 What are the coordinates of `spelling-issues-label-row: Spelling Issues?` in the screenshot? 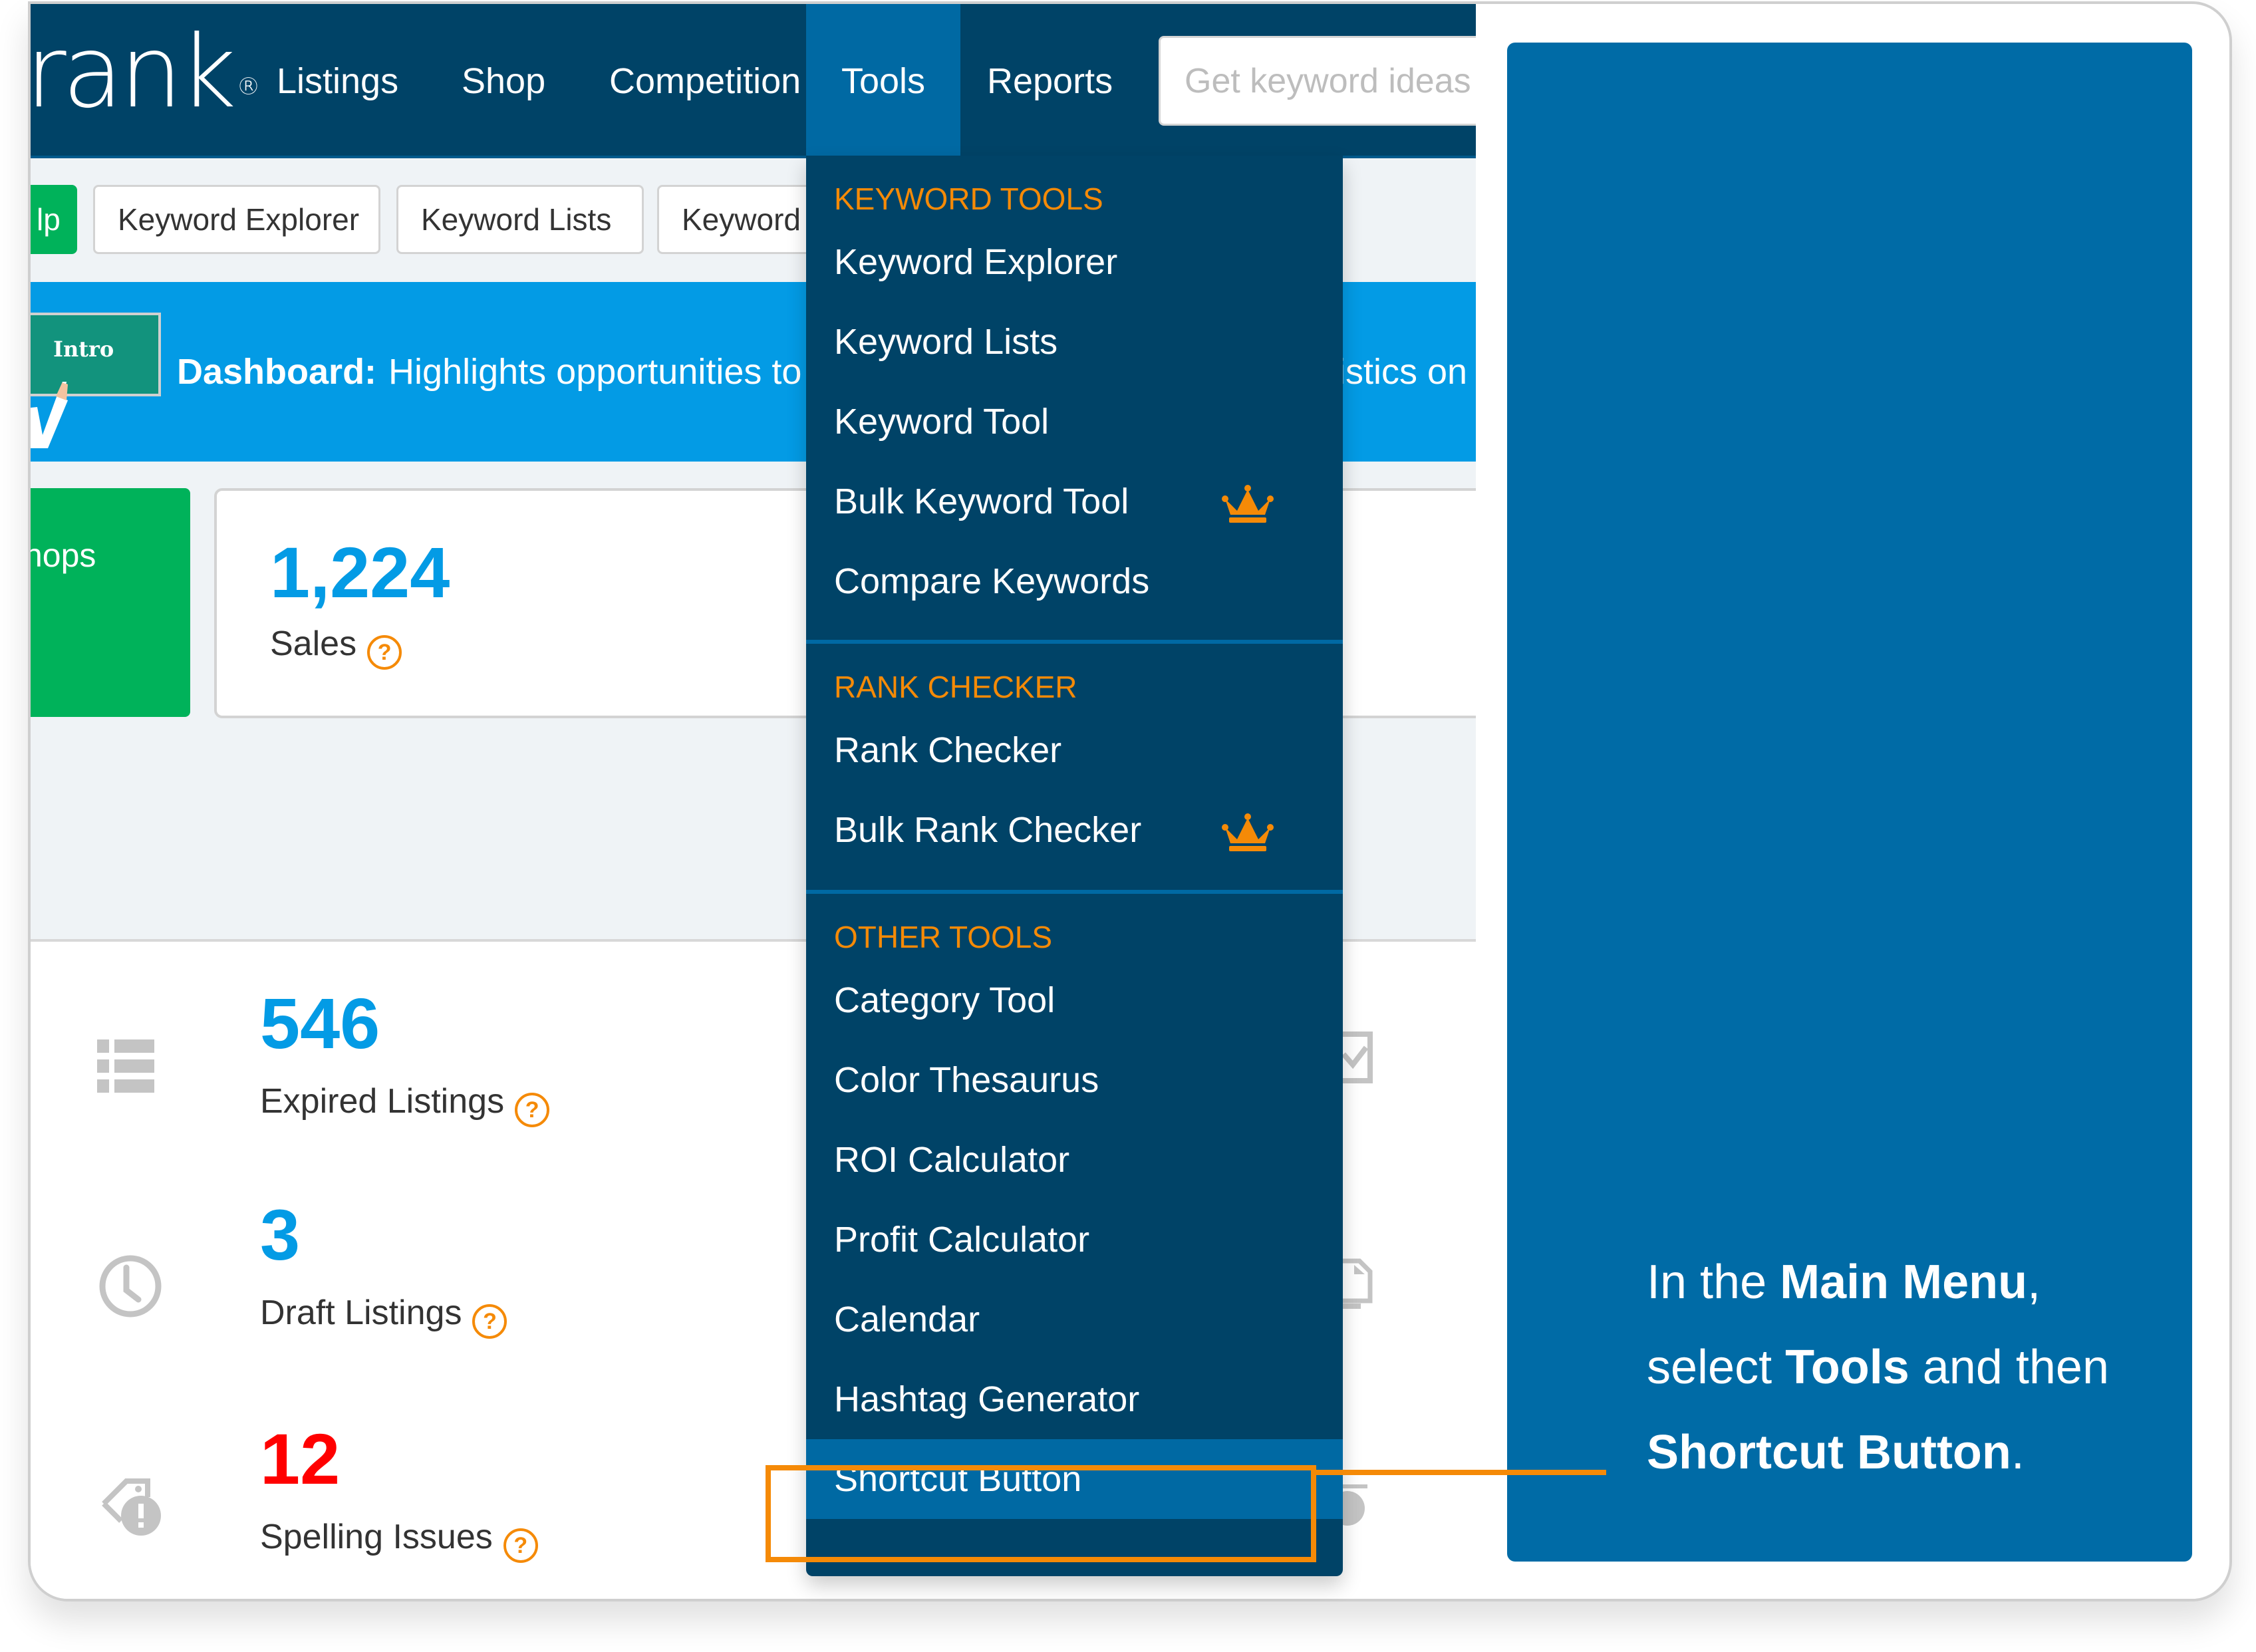 It's located at (399, 1540).